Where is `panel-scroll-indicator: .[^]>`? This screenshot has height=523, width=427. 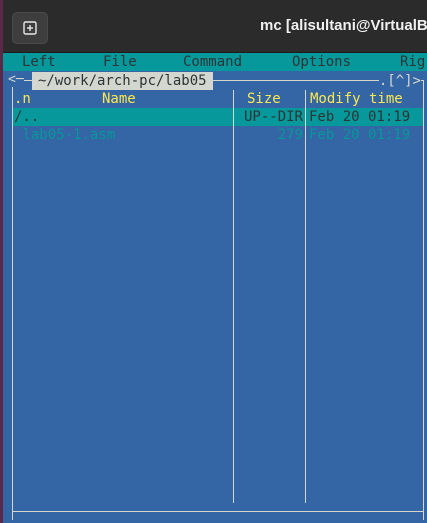
panel-scroll-indicator: .[^]> is located at coordinates (399, 81).